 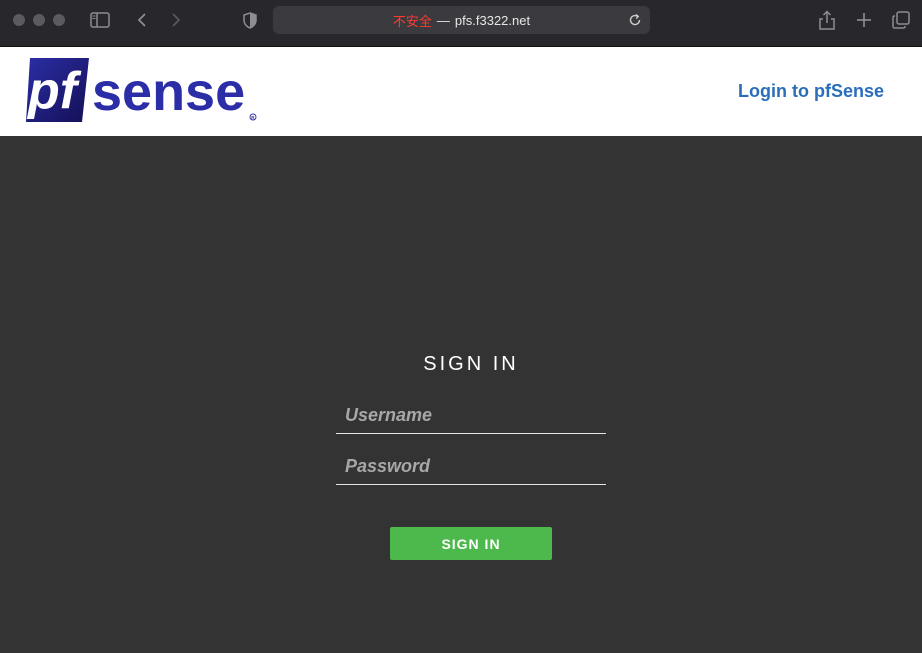 I want to click on minimize-window-button, so click(x=39, y=20).